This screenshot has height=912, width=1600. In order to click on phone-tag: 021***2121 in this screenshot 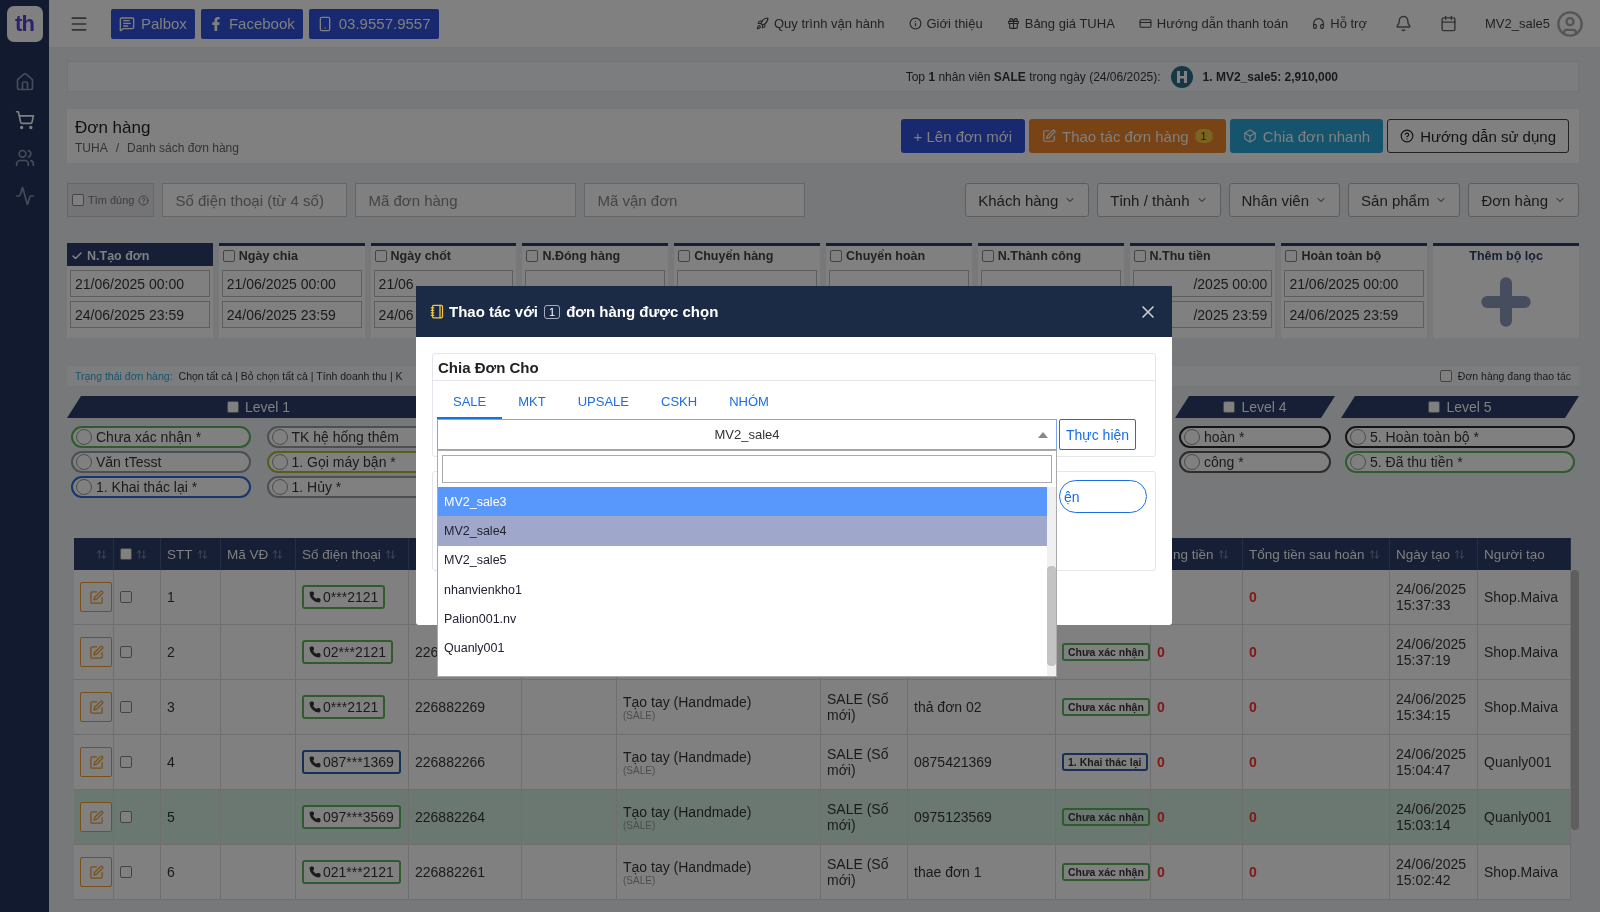, I will do `click(351, 872)`.